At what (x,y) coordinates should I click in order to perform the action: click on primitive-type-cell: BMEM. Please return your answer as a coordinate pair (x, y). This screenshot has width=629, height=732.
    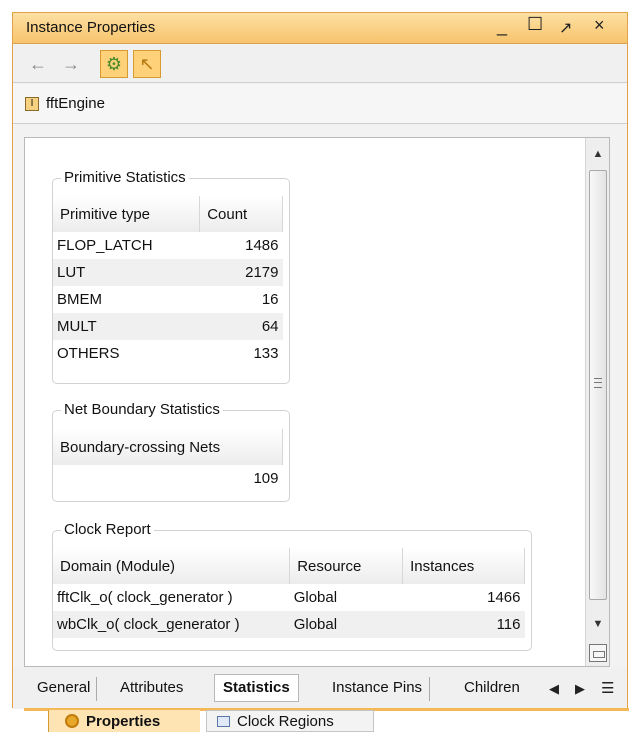
    Looking at the image, I should click on (79, 299).